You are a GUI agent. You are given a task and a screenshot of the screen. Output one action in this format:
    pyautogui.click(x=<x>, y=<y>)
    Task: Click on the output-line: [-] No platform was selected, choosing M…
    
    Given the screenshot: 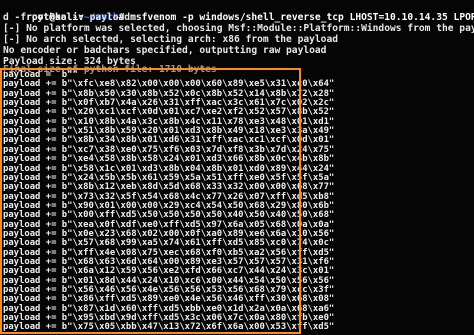 What is the action you would take?
    pyautogui.click(x=238, y=28)
    